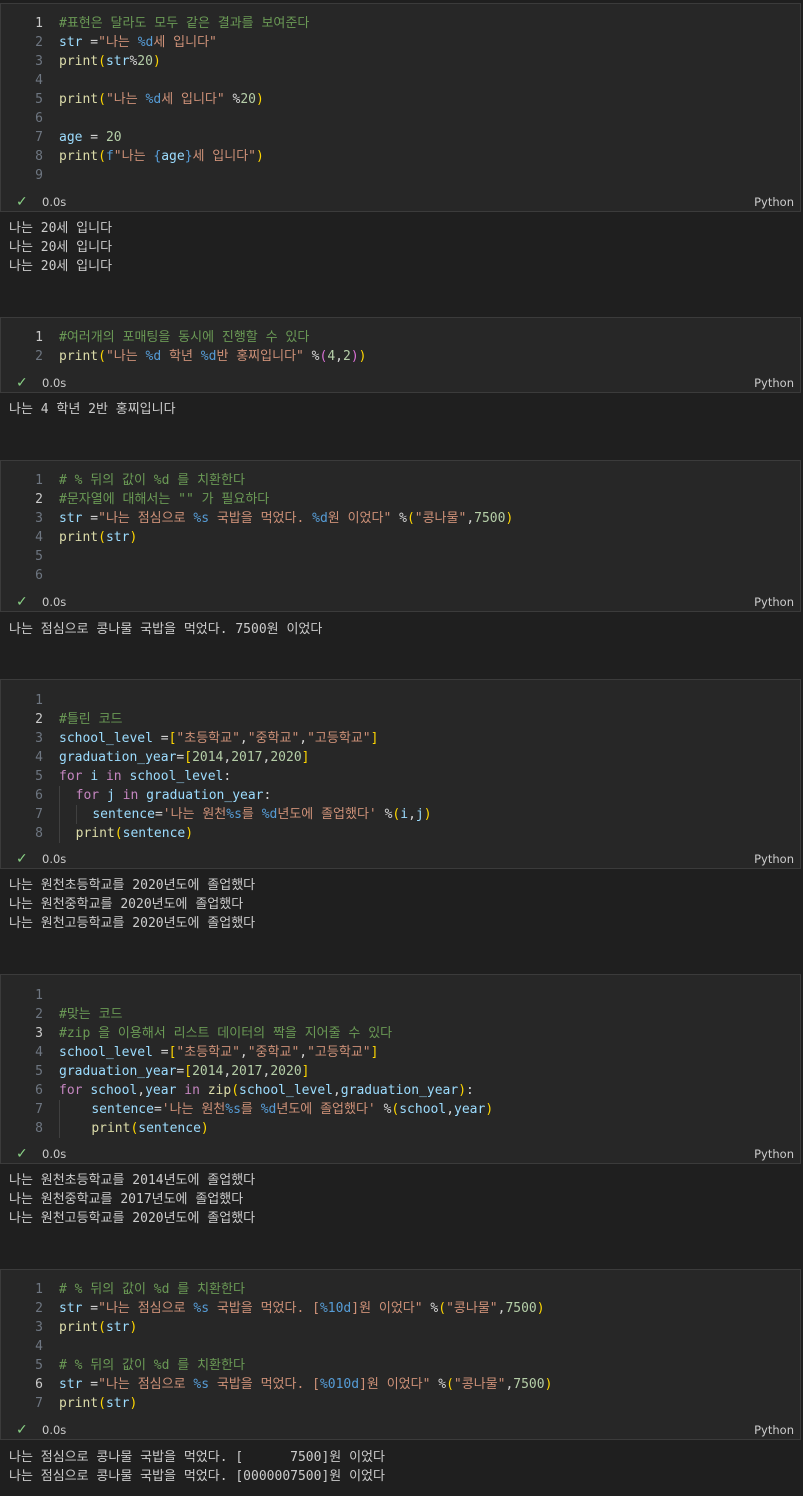  What do you see at coordinates (69, 1403) in the screenshot?
I see `code-line: 7 print(str)` at bounding box center [69, 1403].